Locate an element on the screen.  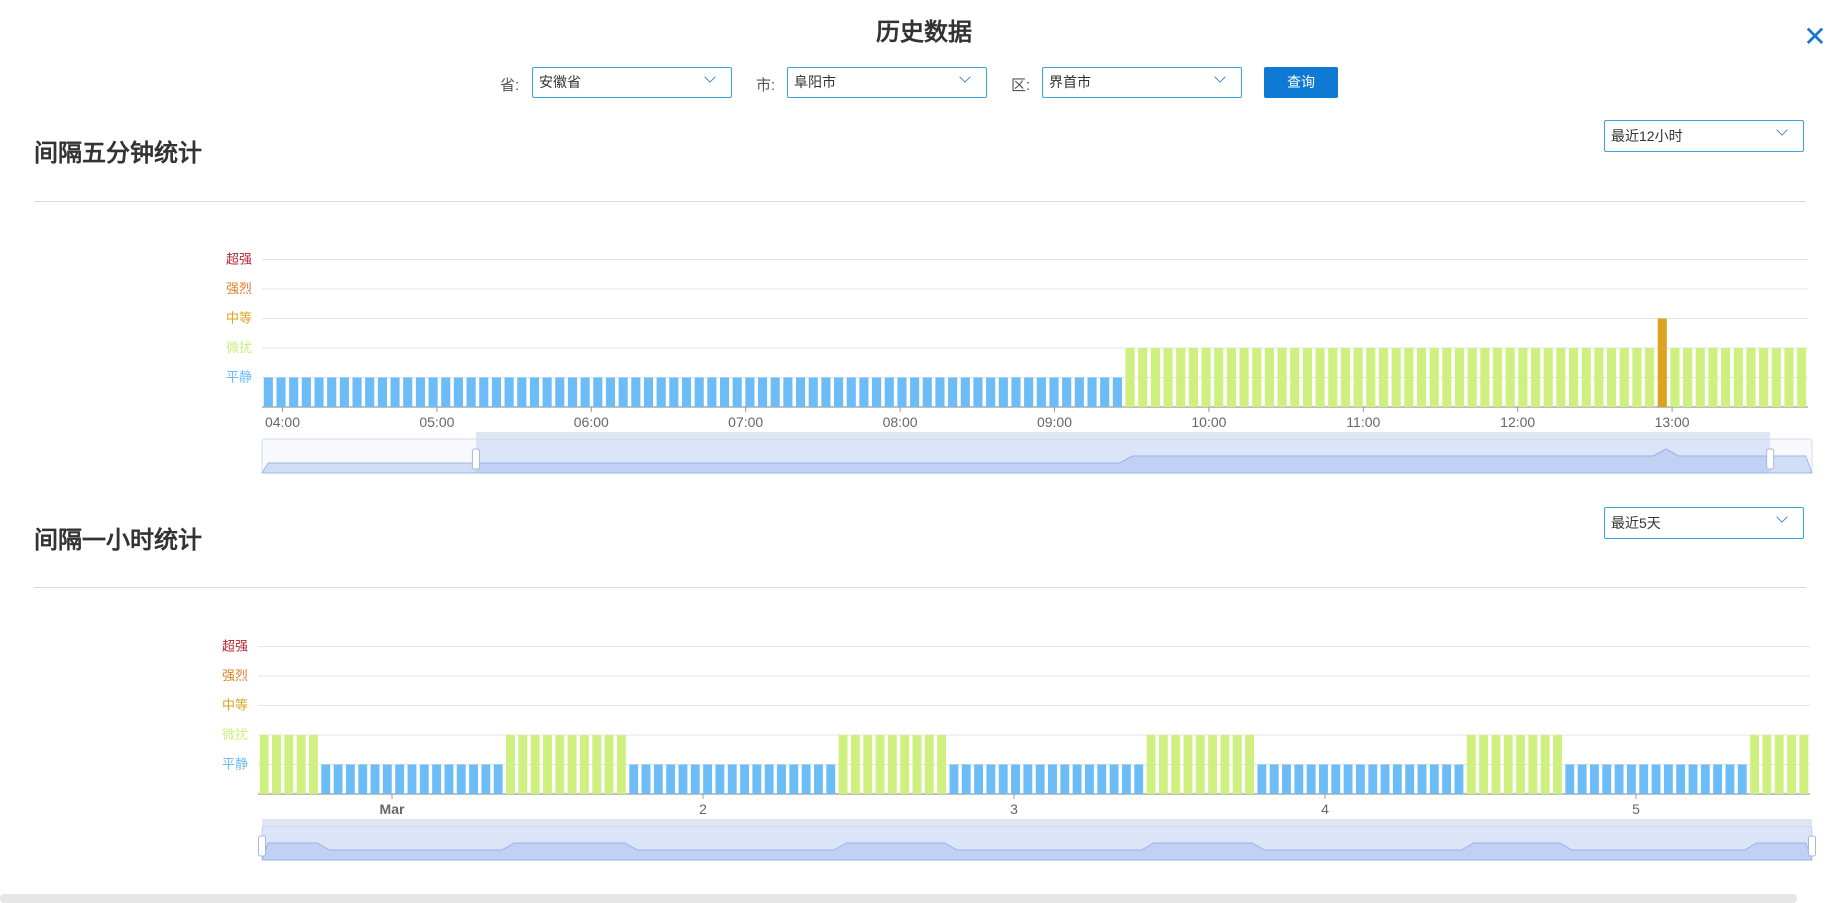
y-tick-label: 微扰 is located at coordinates (239, 347).